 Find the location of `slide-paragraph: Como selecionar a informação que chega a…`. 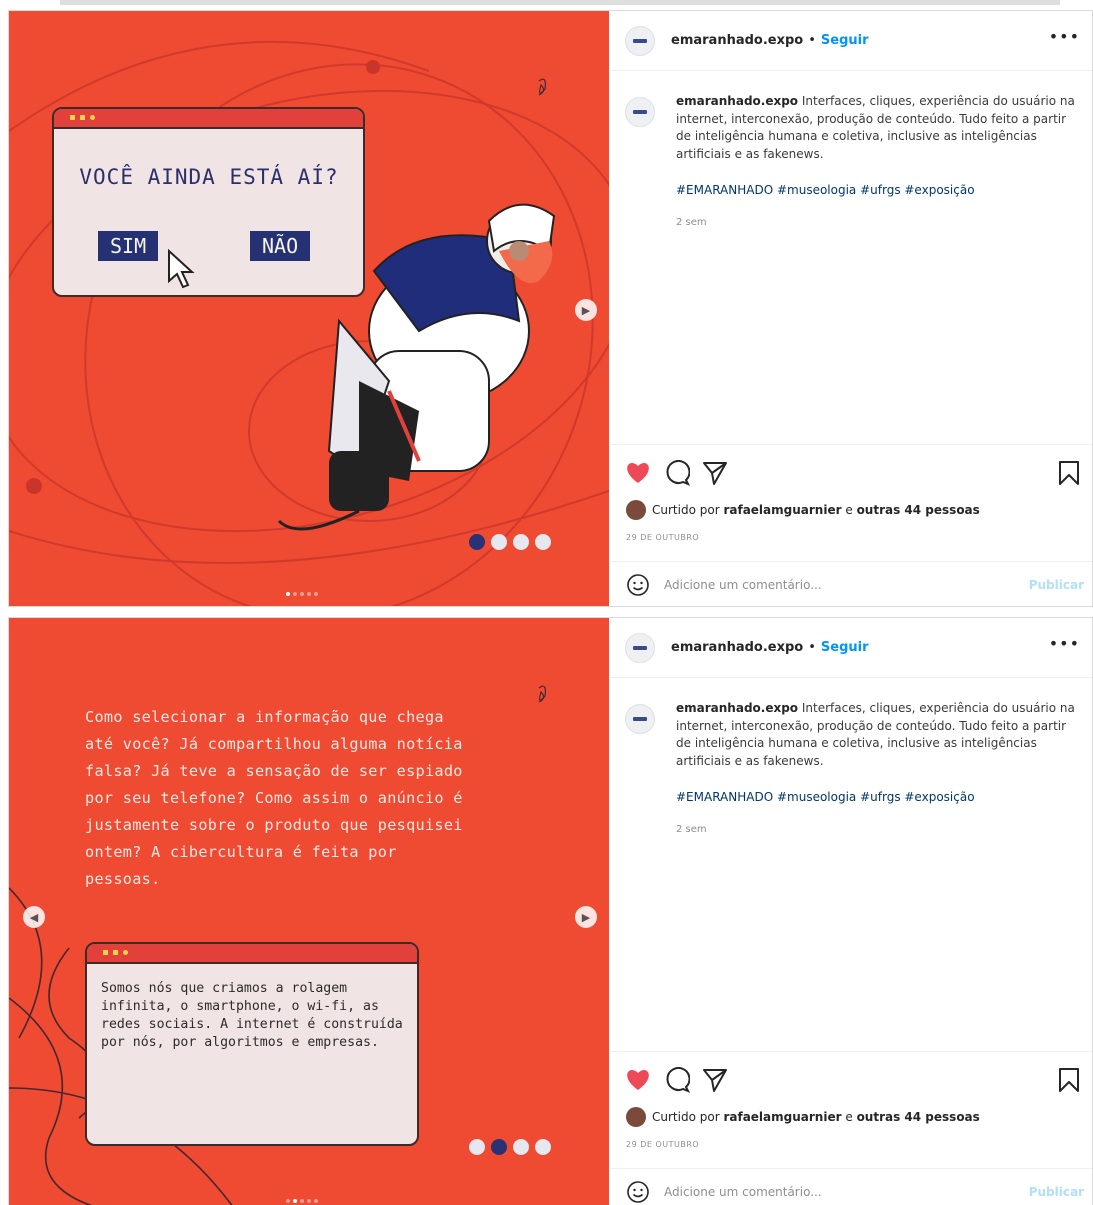

slide-paragraph: Como selecionar a informação que chega a… is located at coordinates (274, 798).